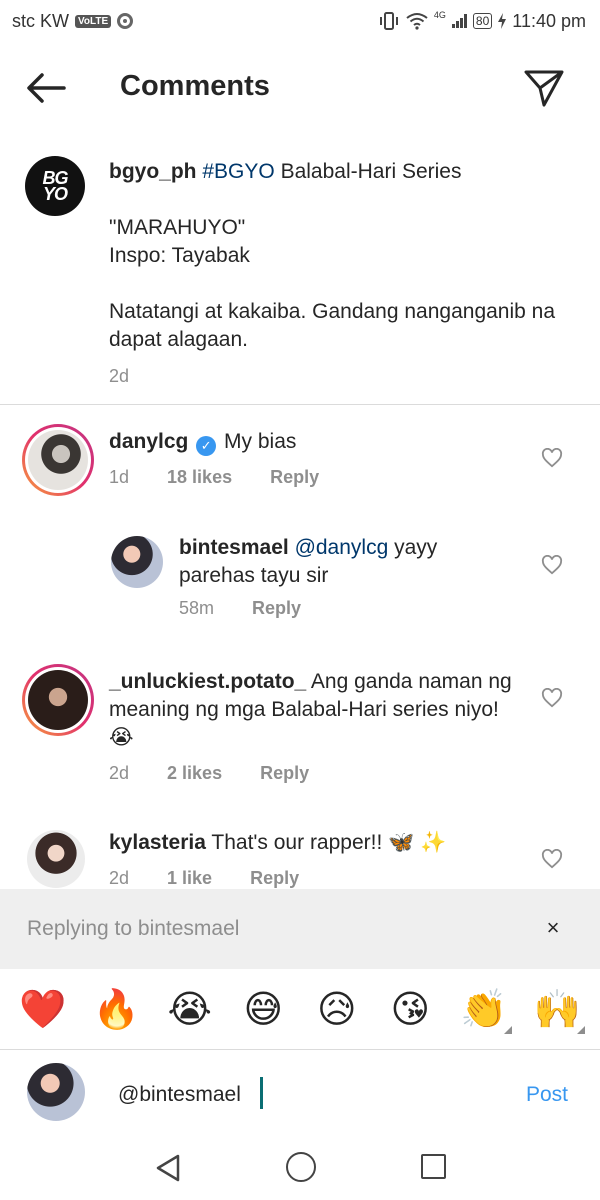  I want to click on comment-likes: 18 likes, so click(199, 477).